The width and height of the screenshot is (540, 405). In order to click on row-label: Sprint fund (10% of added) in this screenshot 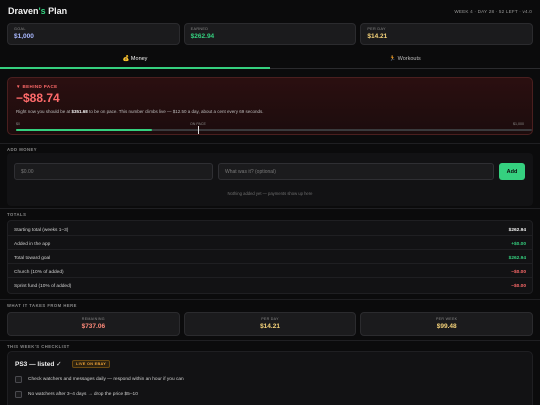, I will do `click(43, 286)`.